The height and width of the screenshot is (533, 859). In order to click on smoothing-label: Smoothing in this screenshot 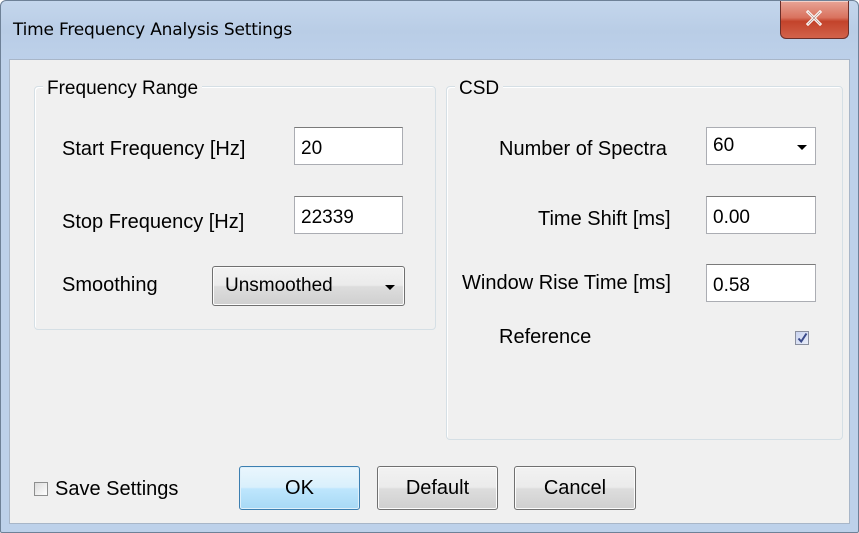, I will do `click(110, 285)`.